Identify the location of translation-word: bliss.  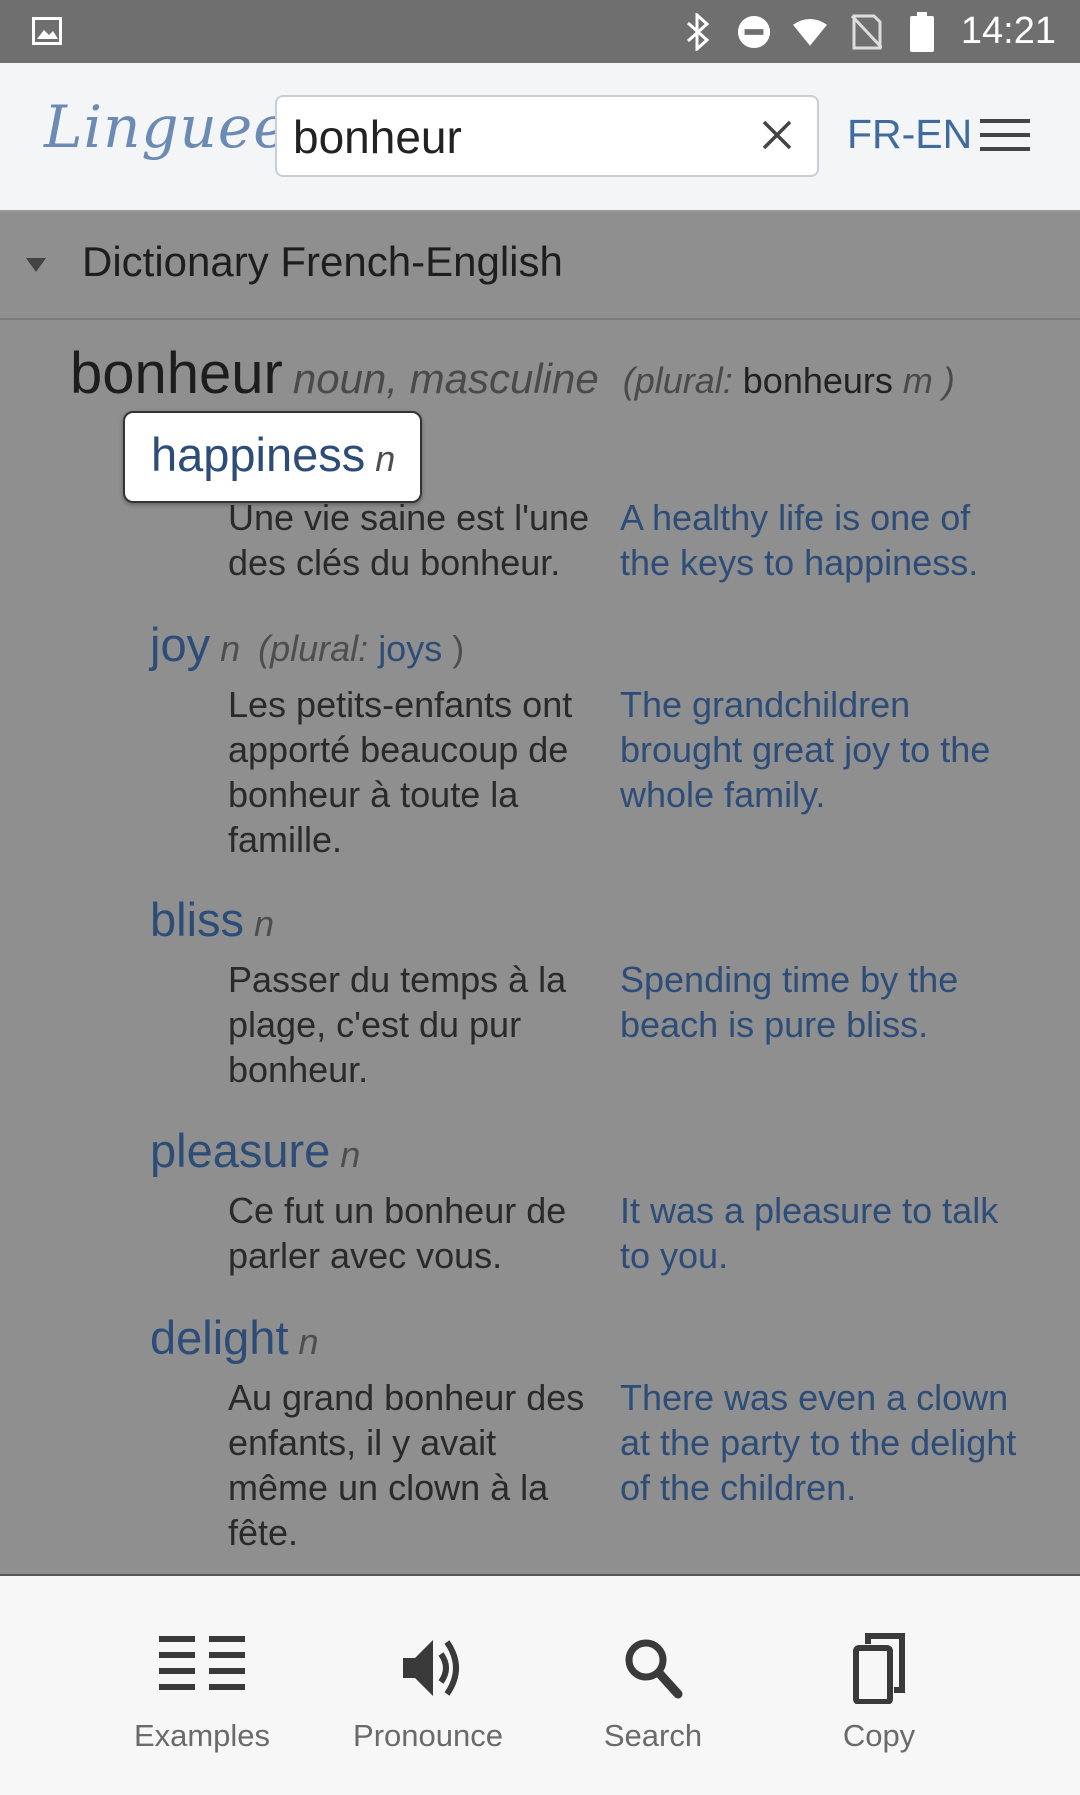
(197, 919).